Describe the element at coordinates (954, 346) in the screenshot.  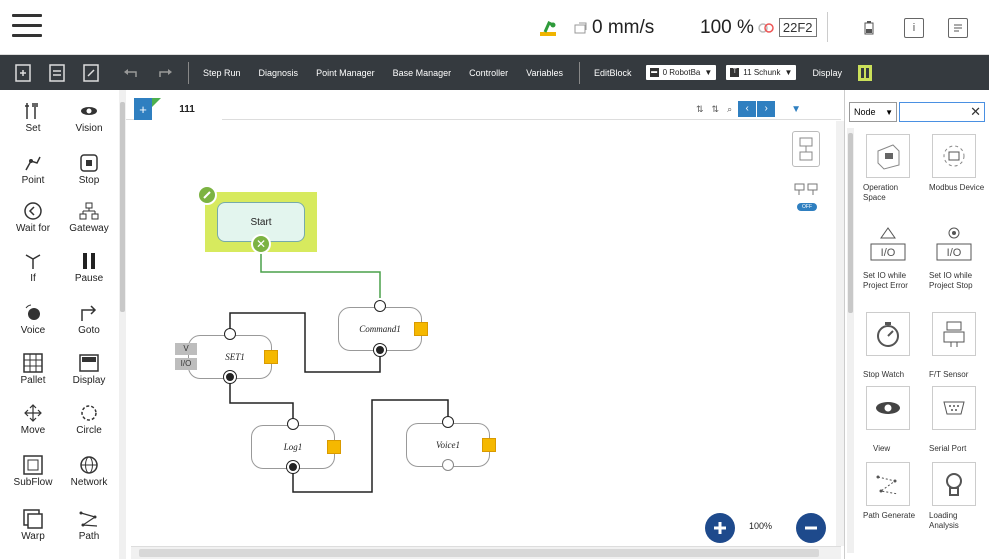
I see `library-ft-sensor: F/T Sensor` at that location.